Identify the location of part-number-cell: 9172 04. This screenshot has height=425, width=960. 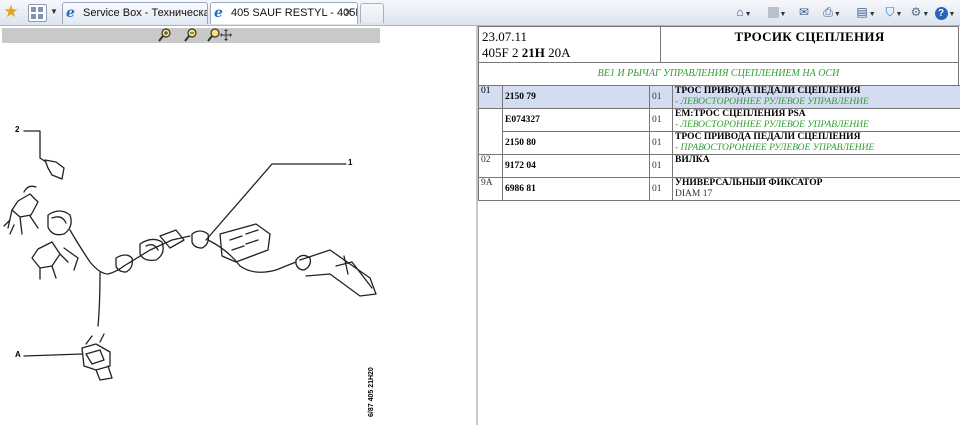
(576, 166).